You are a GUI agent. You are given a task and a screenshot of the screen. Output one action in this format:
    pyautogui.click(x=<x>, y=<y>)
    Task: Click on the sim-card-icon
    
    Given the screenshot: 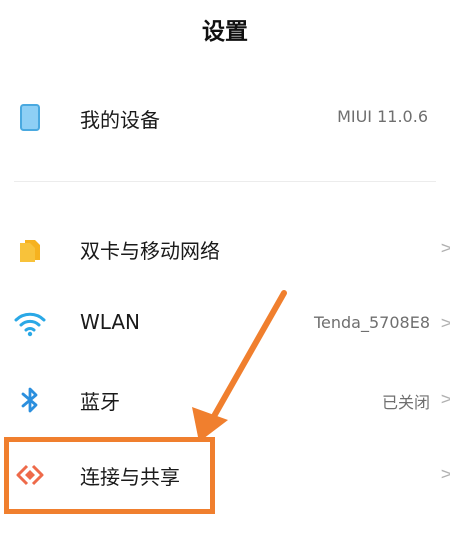 What is the action you would take?
    pyautogui.click(x=30, y=249)
    